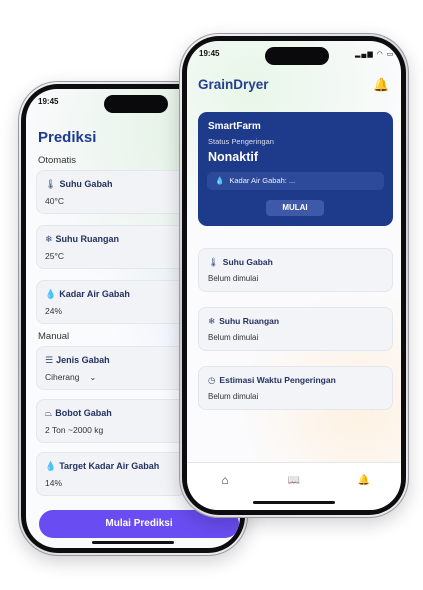  I want to click on bottom-tab-bar: ⌂ 📖 🔔, so click(294, 486).